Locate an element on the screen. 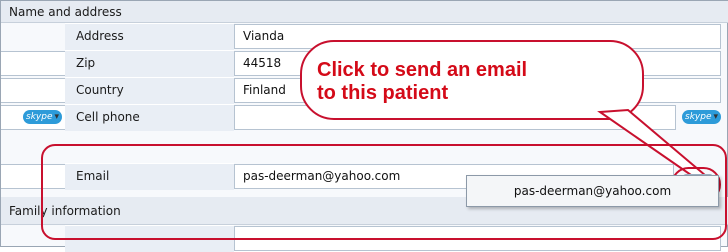 The width and height of the screenshot is (728, 252). email-dropdown-menu: pas-deerman@yahoo.com is located at coordinates (592, 191).